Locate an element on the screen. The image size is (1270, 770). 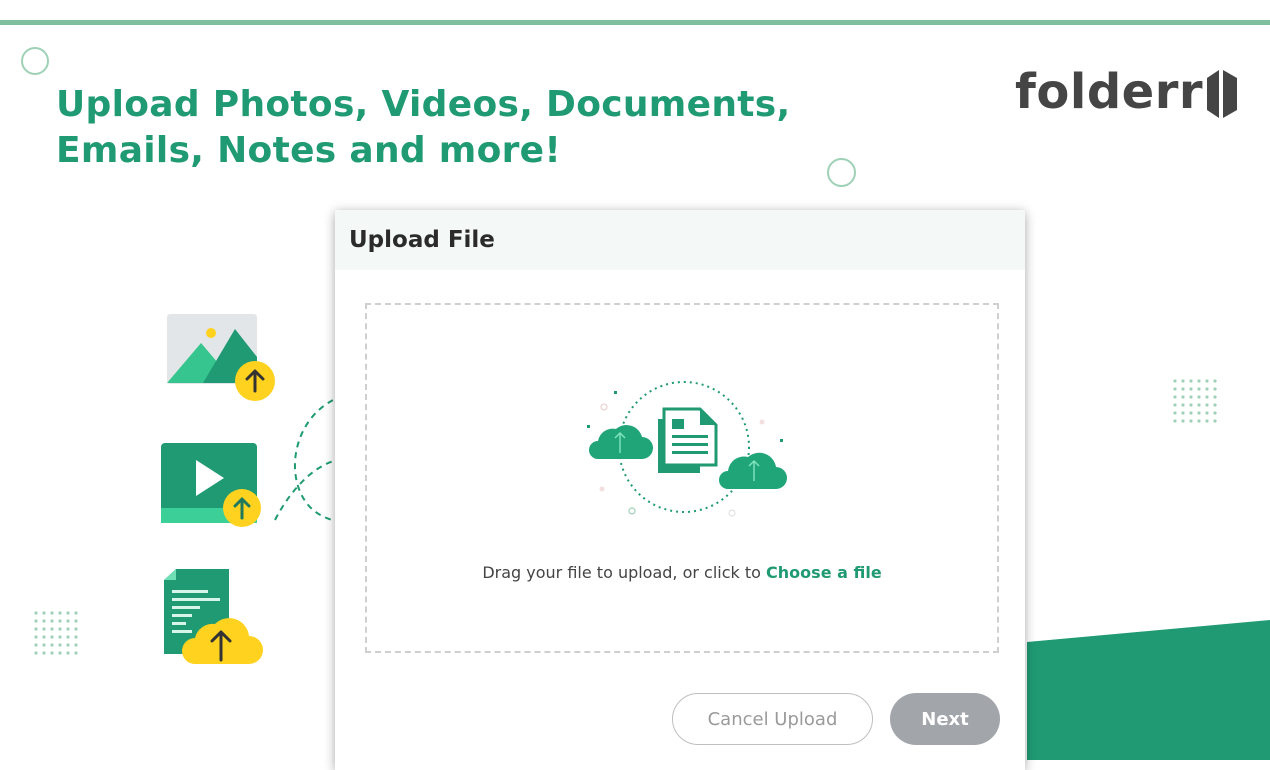
headline-line-2: Emails, Notes and more! is located at coordinates (309, 150).